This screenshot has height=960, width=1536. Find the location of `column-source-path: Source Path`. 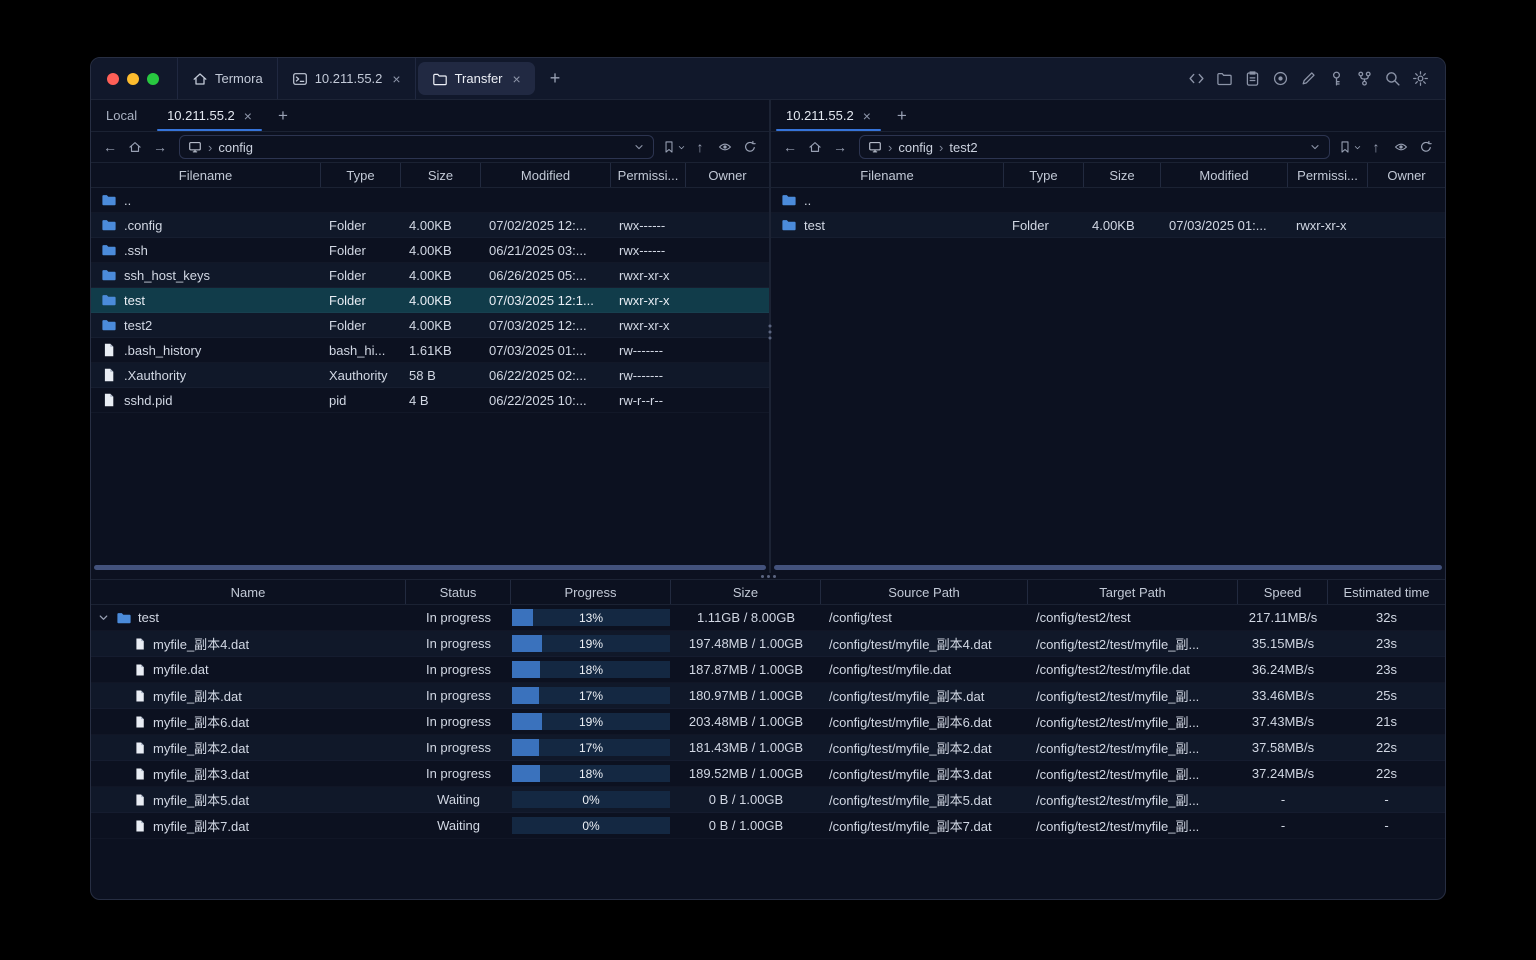

column-source-path: Source Path is located at coordinates (924, 592).